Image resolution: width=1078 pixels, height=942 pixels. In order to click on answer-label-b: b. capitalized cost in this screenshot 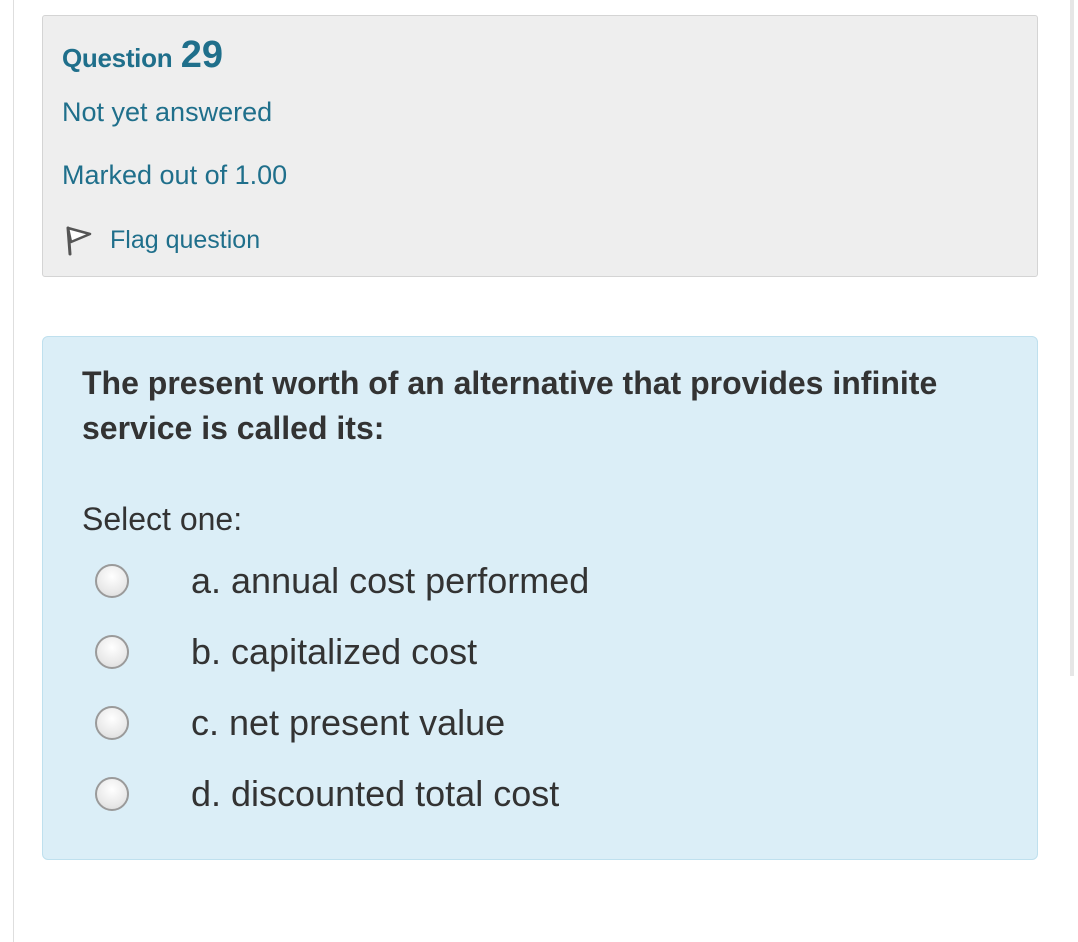, I will do `click(334, 652)`.